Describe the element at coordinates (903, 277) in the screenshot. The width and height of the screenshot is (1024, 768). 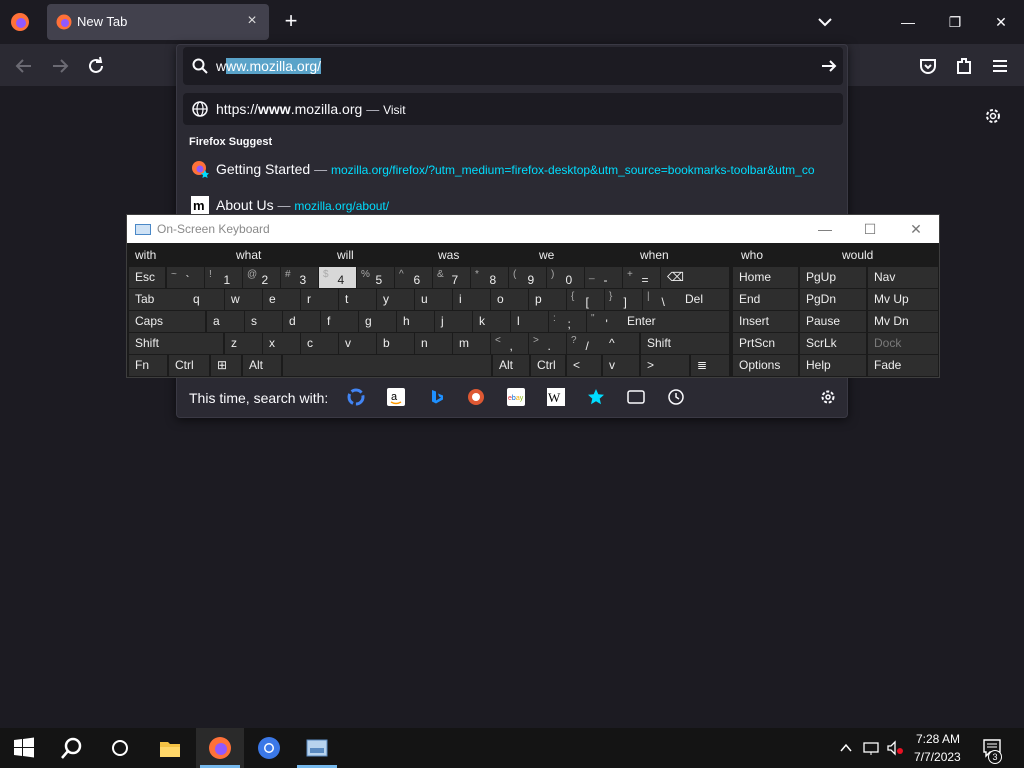
I see `key-nav: Nav` at that location.